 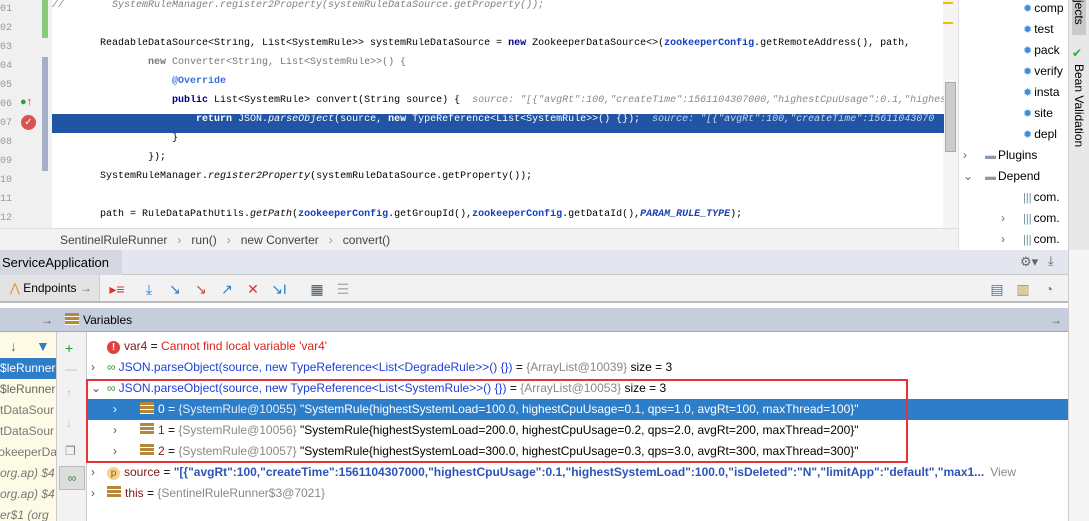 I want to click on line-number: 02, so click(x=6, y=28).